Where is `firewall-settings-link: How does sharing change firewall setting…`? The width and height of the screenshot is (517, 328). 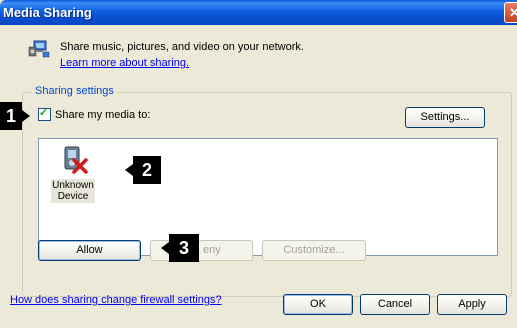 firewall-settings-link: How does sharing change firewall setting… is located at coordinates (116, 300).